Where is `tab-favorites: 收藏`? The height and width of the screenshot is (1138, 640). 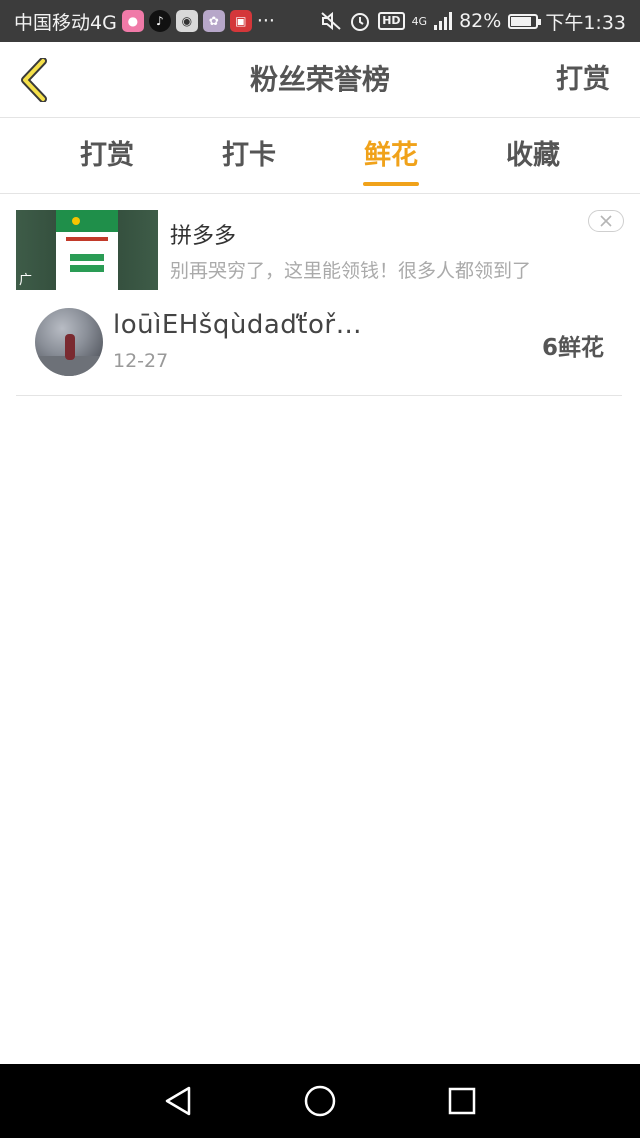
tab-favorites: 收藏 is located at coordinates (533, 156).